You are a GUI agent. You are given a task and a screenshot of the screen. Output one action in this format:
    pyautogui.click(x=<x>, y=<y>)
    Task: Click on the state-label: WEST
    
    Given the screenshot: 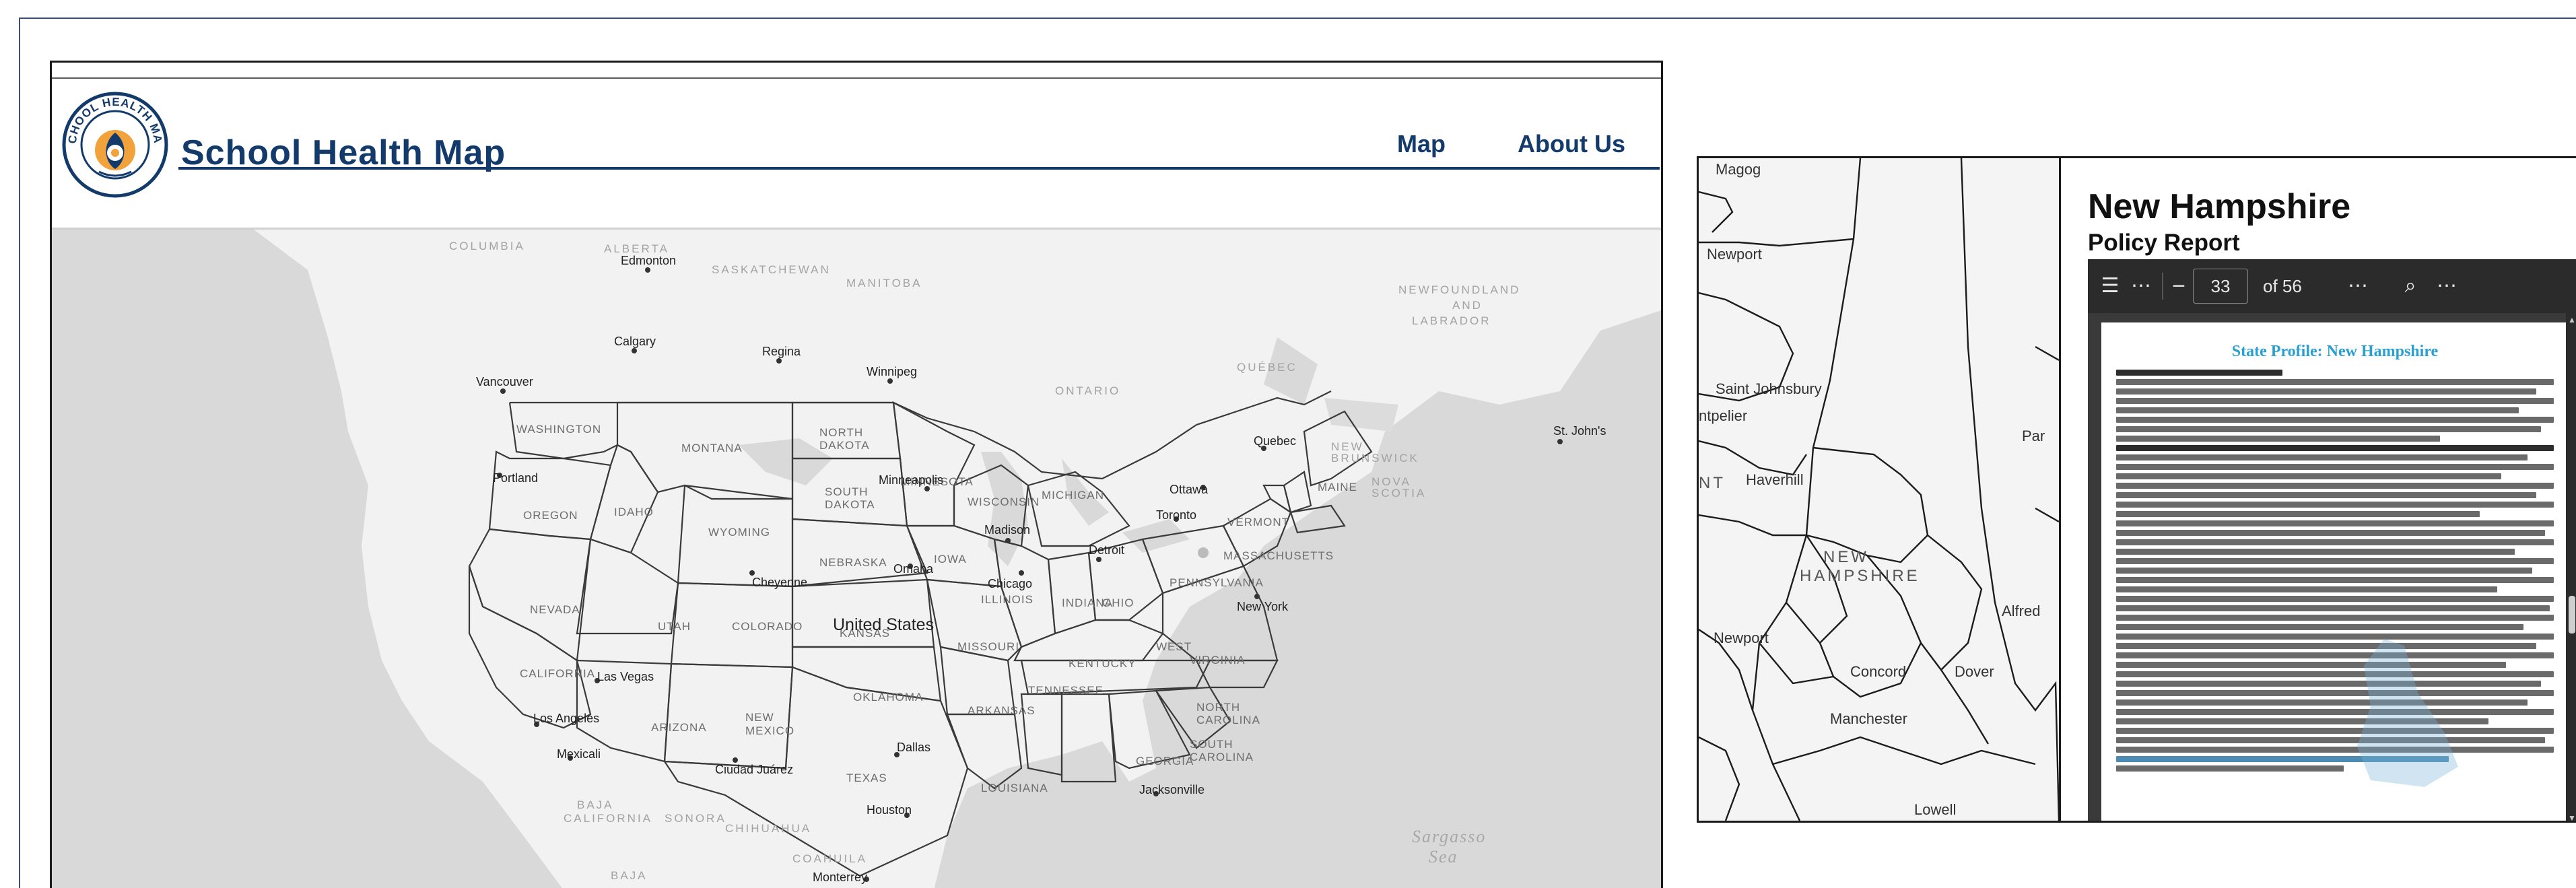 What is the action you would take?
    pyautogui.click(x=1174, y=647)
    